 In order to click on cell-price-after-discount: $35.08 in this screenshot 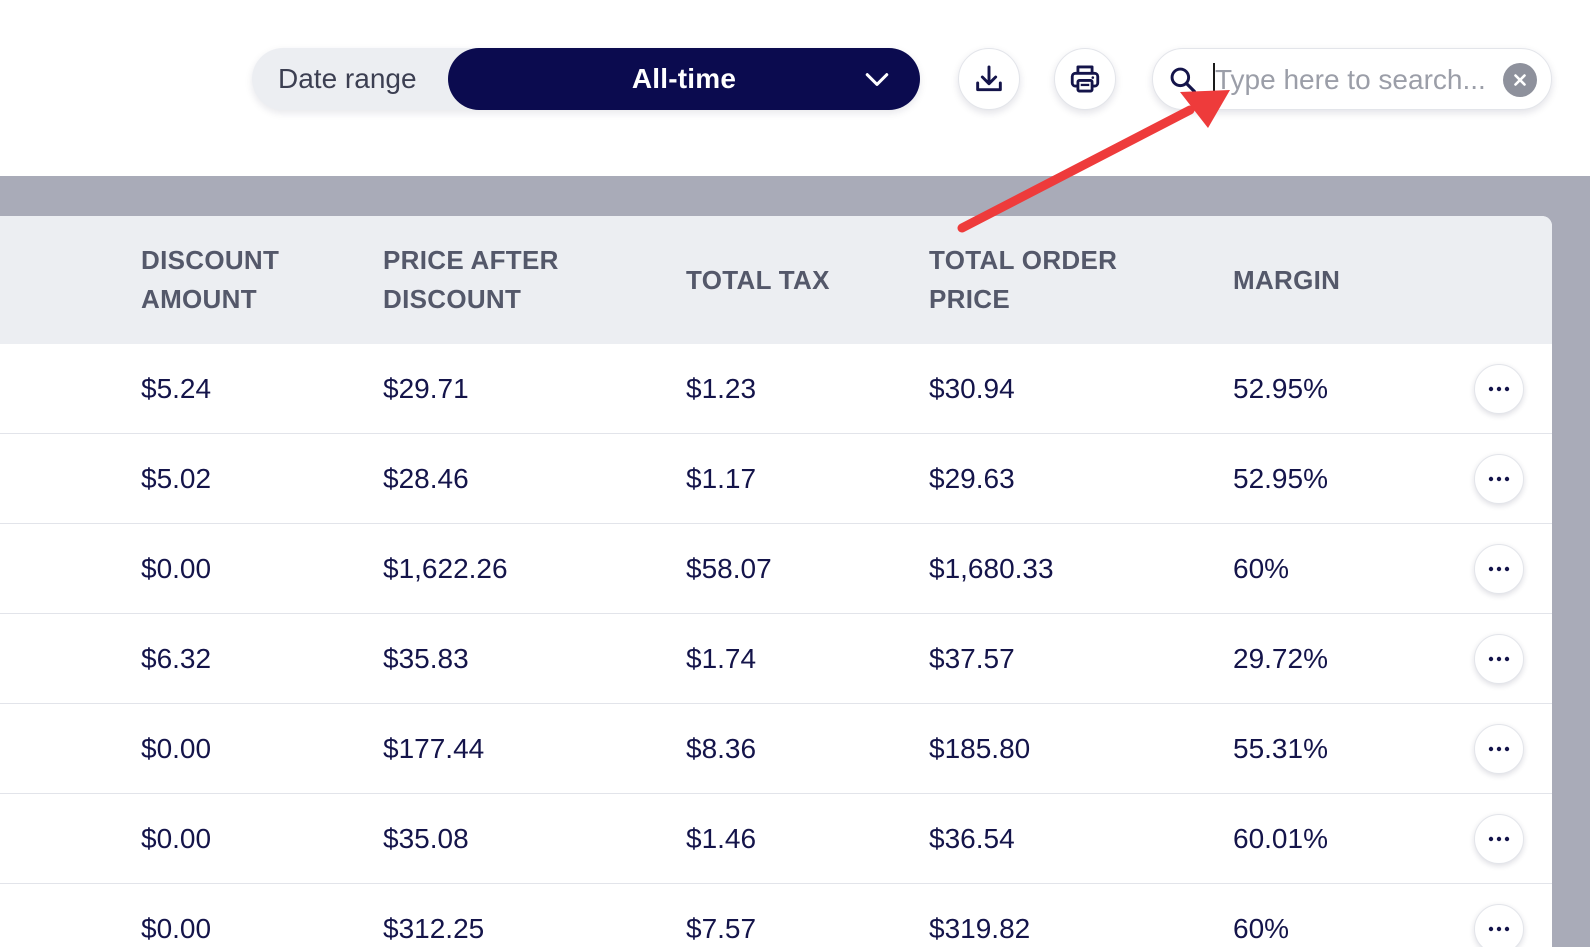, I will do `click(426, 838)`.